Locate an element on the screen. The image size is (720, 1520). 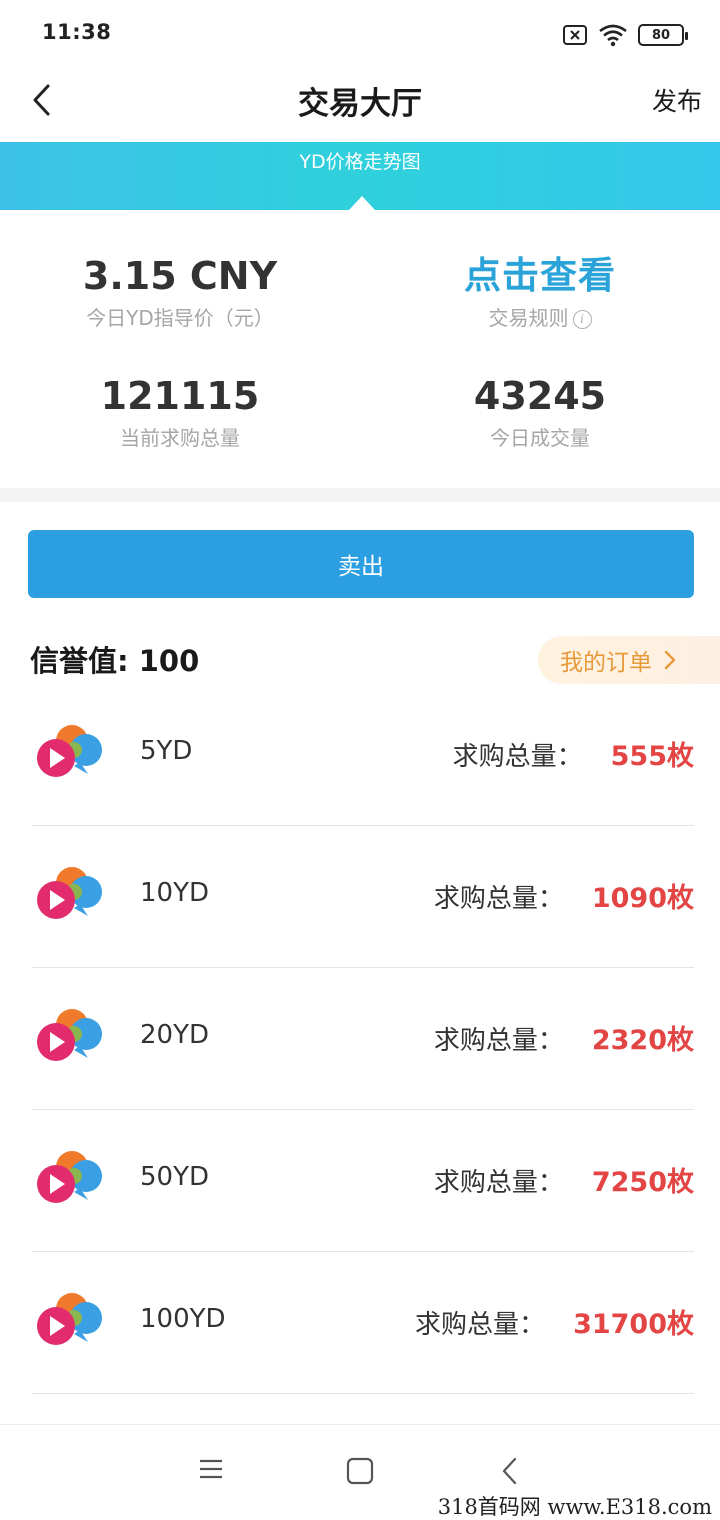
system-back-button is located at coordinates (510, 1473).